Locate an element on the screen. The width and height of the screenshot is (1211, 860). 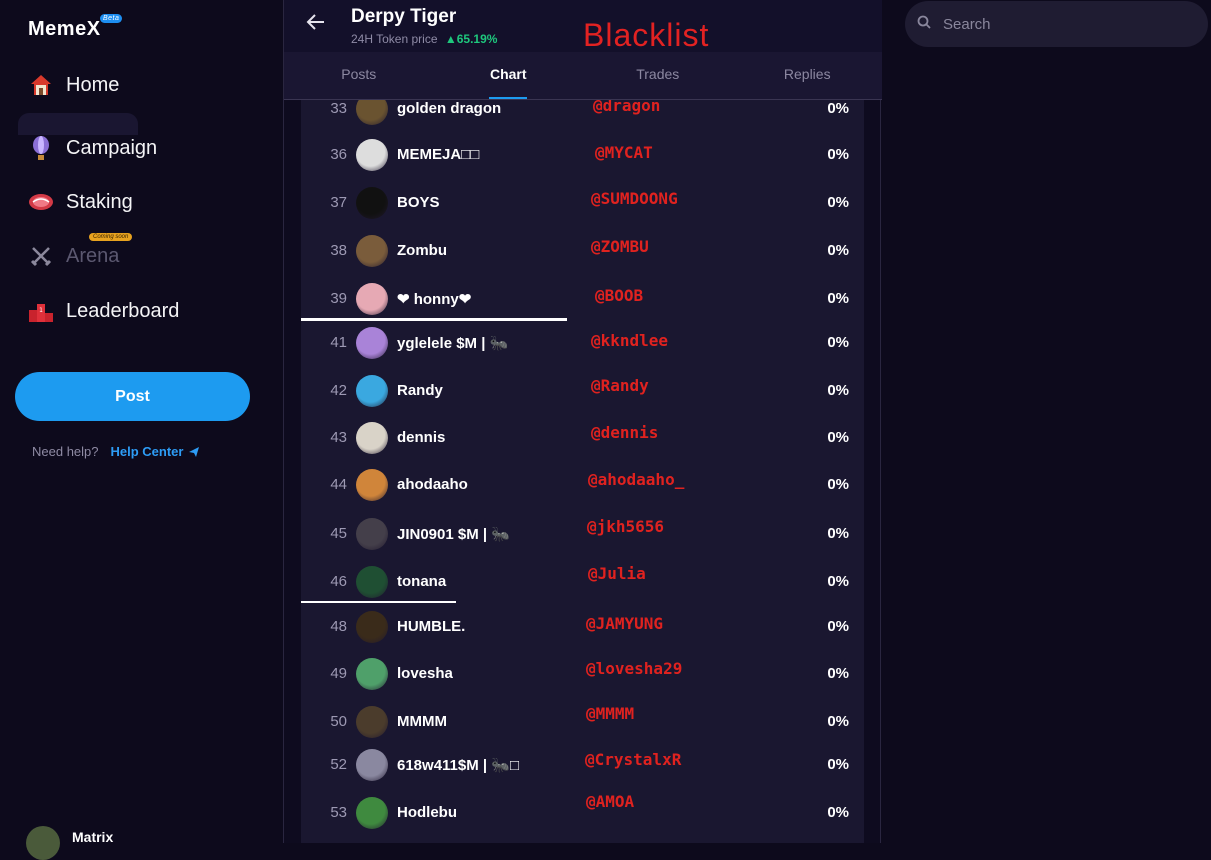
swords-icon is located at coordinates (41, 256).